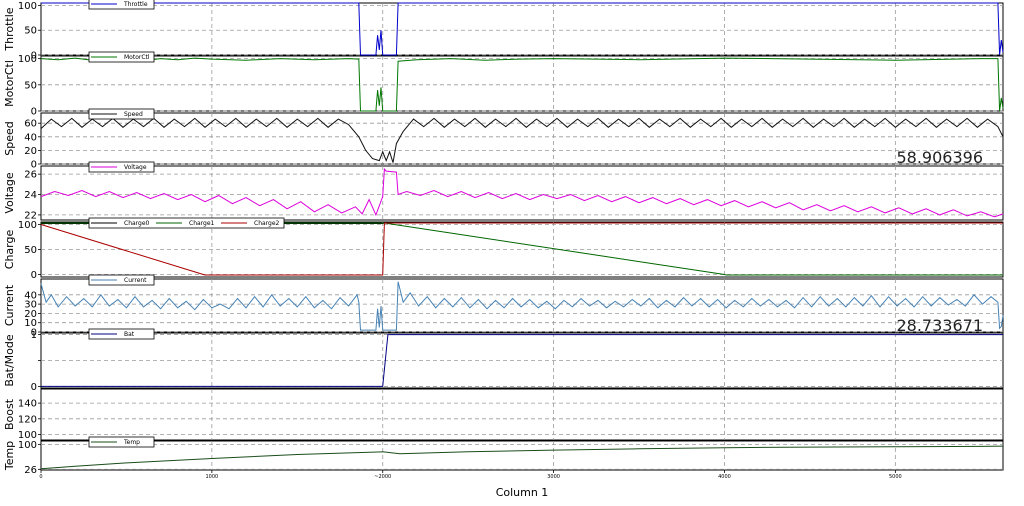 The width and height of the screenshot is (1024, 506). What do you see at coordinates (129, 334) in the screenshot?
I see `legend-label: Bat` at bounding box center [129, 334].